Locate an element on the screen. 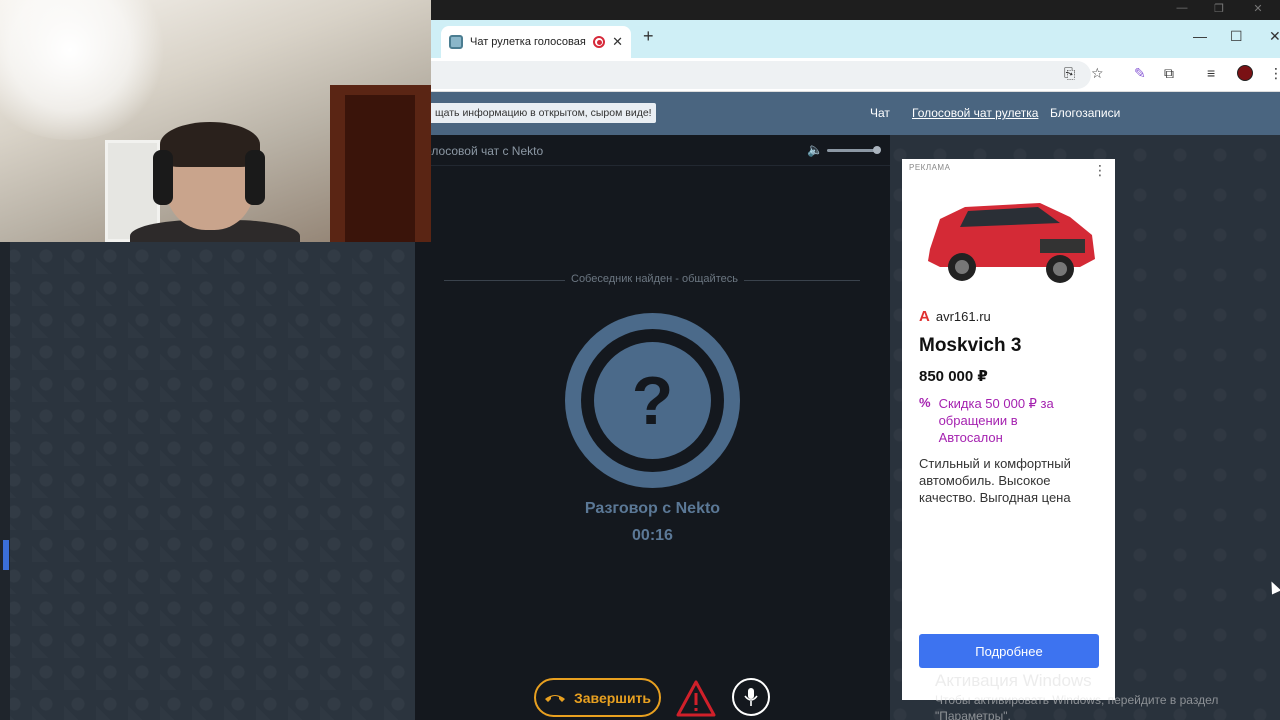 The image size is (1280, 720). nav-voice-chat: Голосовой чат рулетка is located at coordinates (975, 113).